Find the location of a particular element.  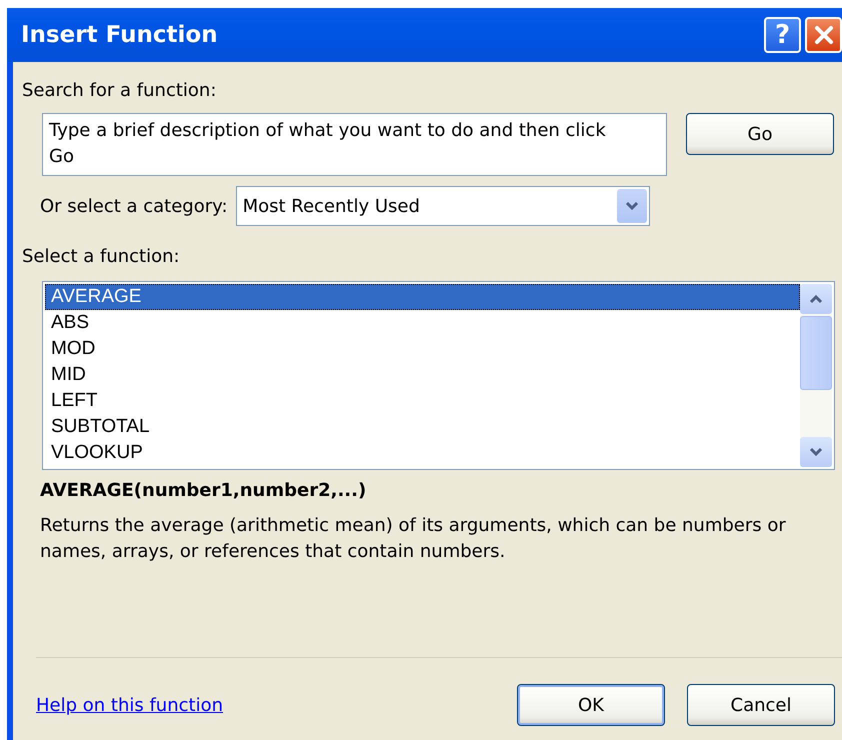

function-description: Returns the average (arithmetic mean) of its arguments, which can be numbers or names, arrays, or references that contain numbers. is located at coordinates (413, 539).